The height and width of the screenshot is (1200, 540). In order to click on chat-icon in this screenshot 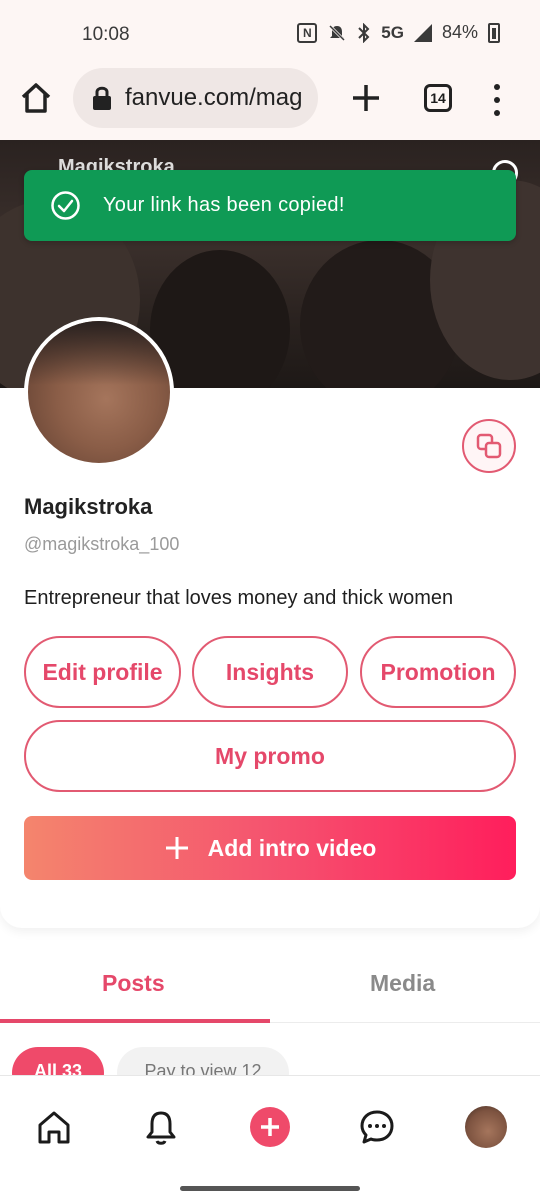, I will do `click(377, 1127)`.